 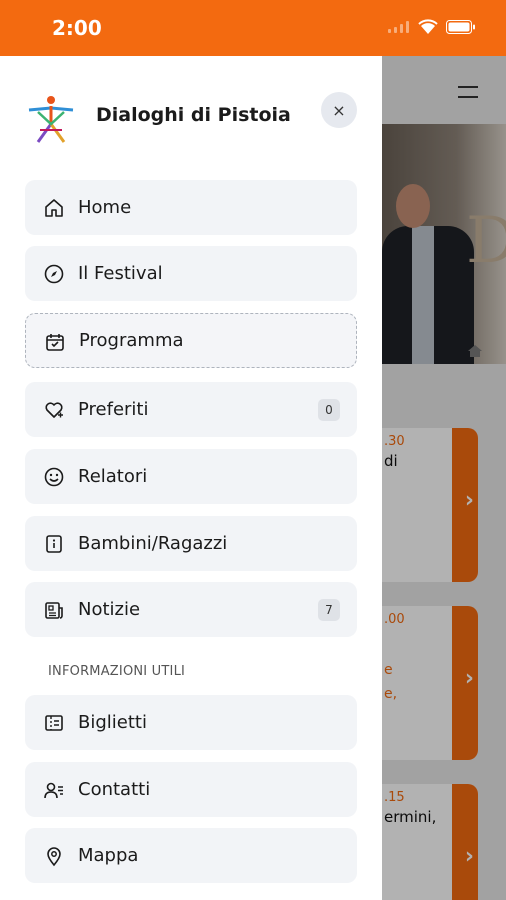 What do you see at coordinates (428, 26) in the screenshot?
I see `wifi-icon` at bounding box center [428, 26].